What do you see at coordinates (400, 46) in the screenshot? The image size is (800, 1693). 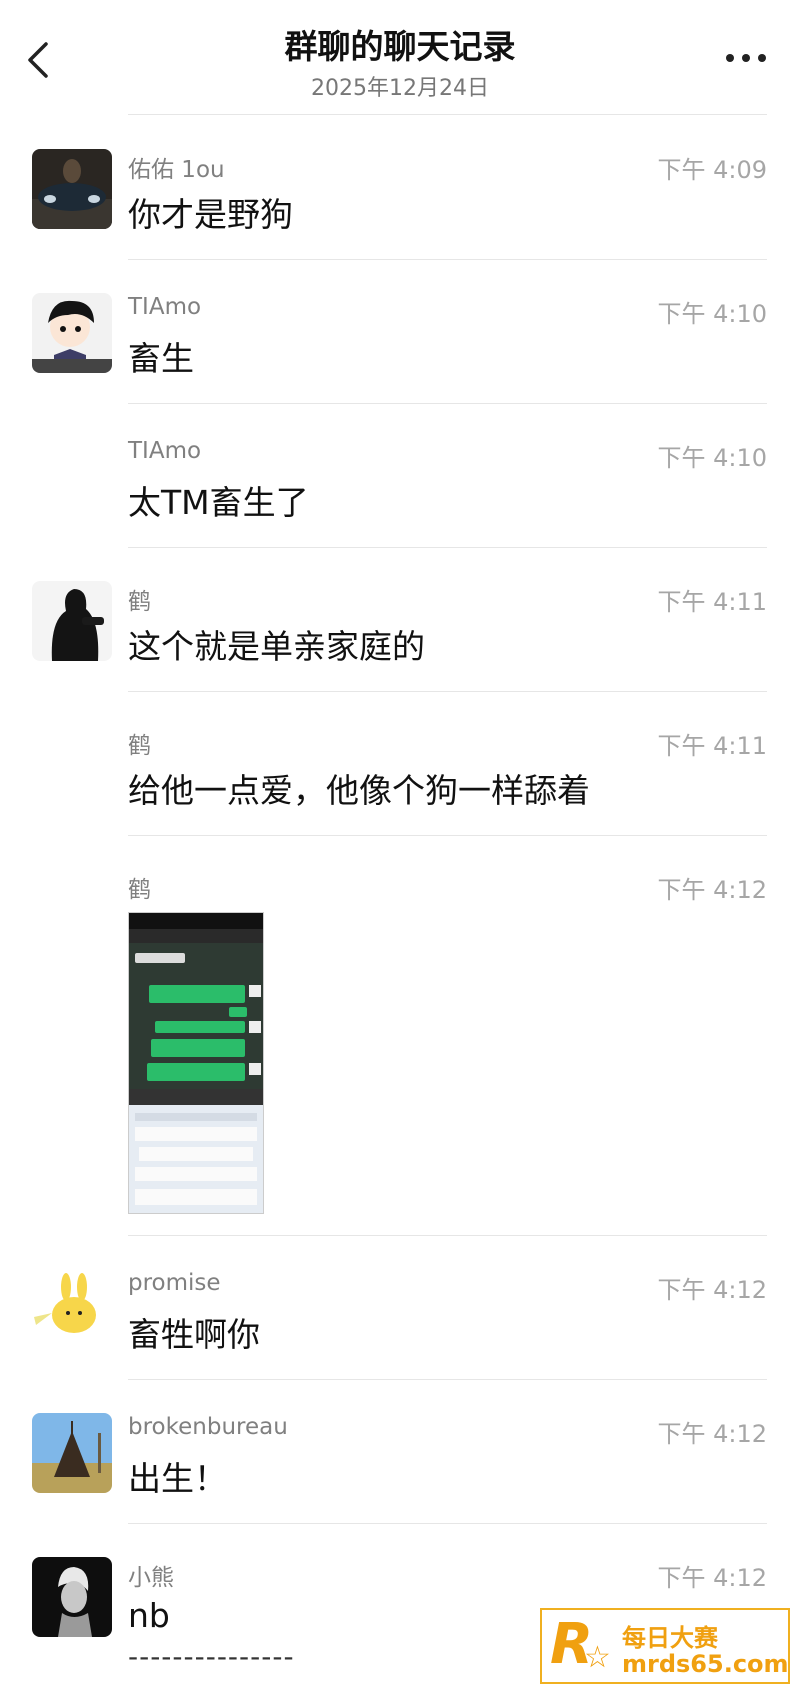 I see `page-title: 群聊的聊天记录` at bounding box center [400, 46].